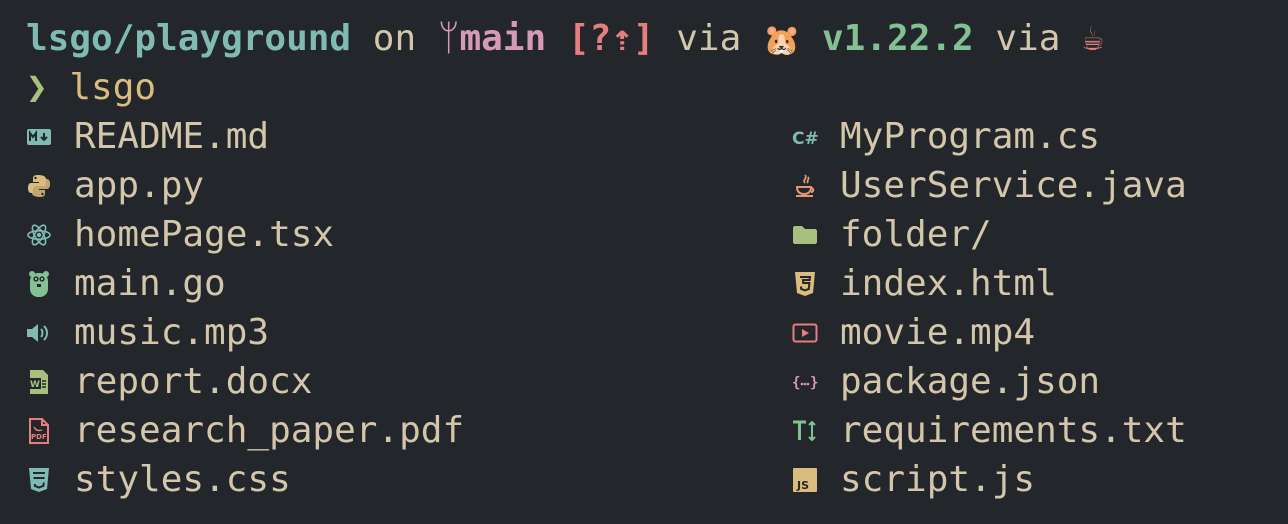 The height and width of the screenshot is (524, 1288). Describe the element at coordinates (139, 185) in the screenshot. I see `file-name: app.py` at that location.